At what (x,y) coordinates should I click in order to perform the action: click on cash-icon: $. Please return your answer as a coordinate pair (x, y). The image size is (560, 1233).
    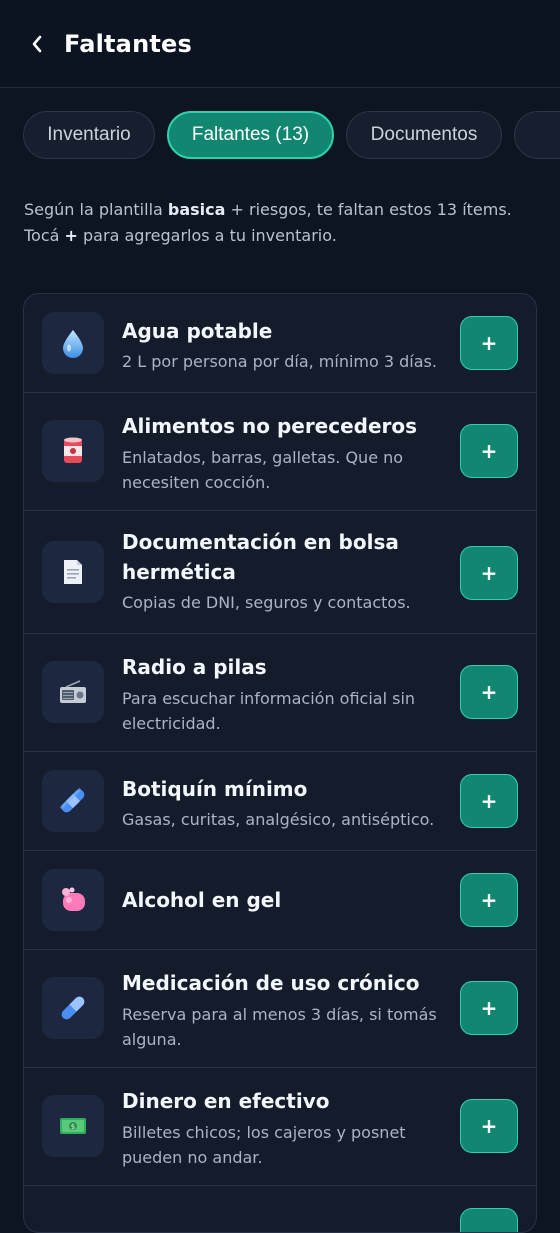
    Looking at the image, I should click on (73, 1126).